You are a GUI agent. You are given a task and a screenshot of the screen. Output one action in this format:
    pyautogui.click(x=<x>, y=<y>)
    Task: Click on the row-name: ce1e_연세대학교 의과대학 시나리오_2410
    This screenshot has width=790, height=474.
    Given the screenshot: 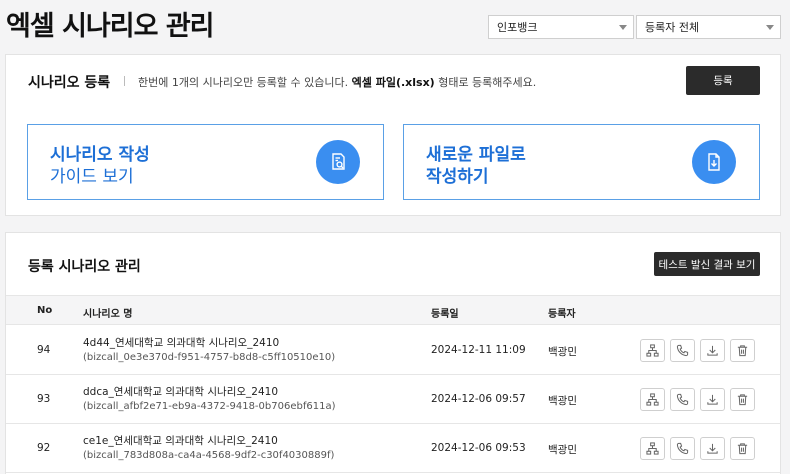 What is the action you would take?
    pyautogui.click(x=180, y=441)
    